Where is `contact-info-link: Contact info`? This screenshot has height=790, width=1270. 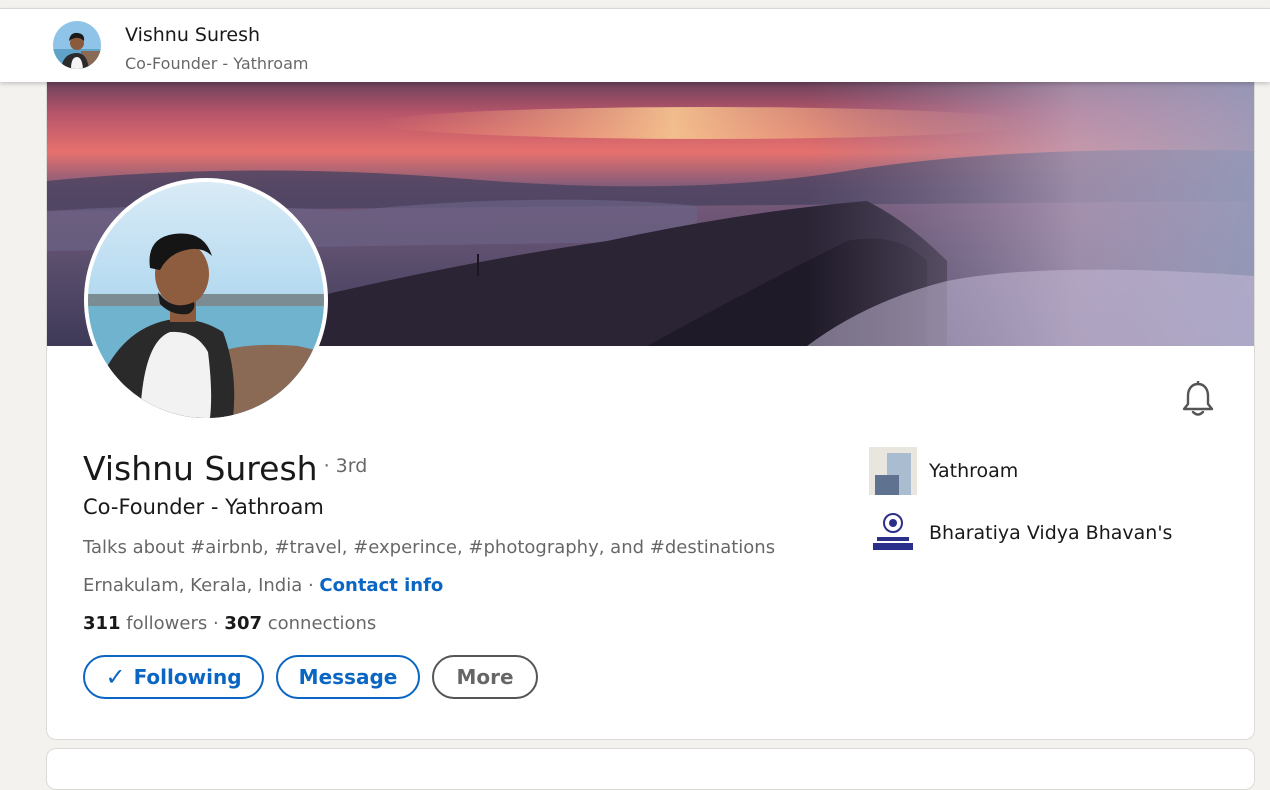 contact-info-link: Contact info is located at coordinates (381, 585).